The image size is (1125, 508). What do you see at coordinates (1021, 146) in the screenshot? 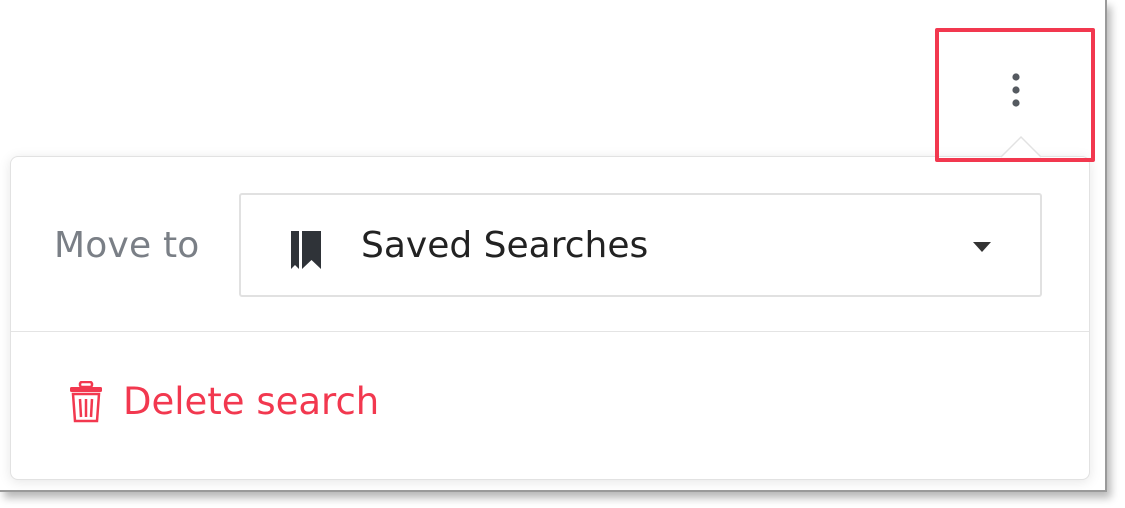
I see `menu-pointer` at bounding box center [1021, 146].